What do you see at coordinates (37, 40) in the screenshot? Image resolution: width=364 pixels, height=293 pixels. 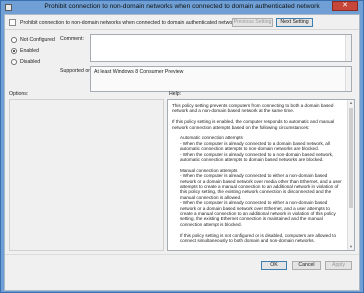 I see `not-configured-label: Not Configured` at bounding box center [37, 40].